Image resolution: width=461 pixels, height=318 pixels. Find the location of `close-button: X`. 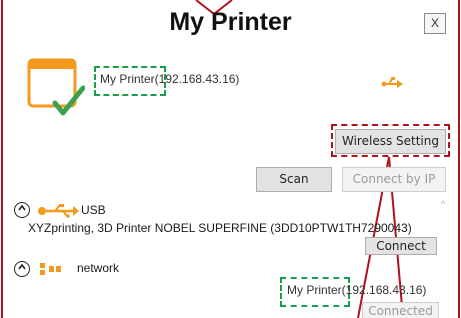

close-button: X is located at coordinates (435, 23).